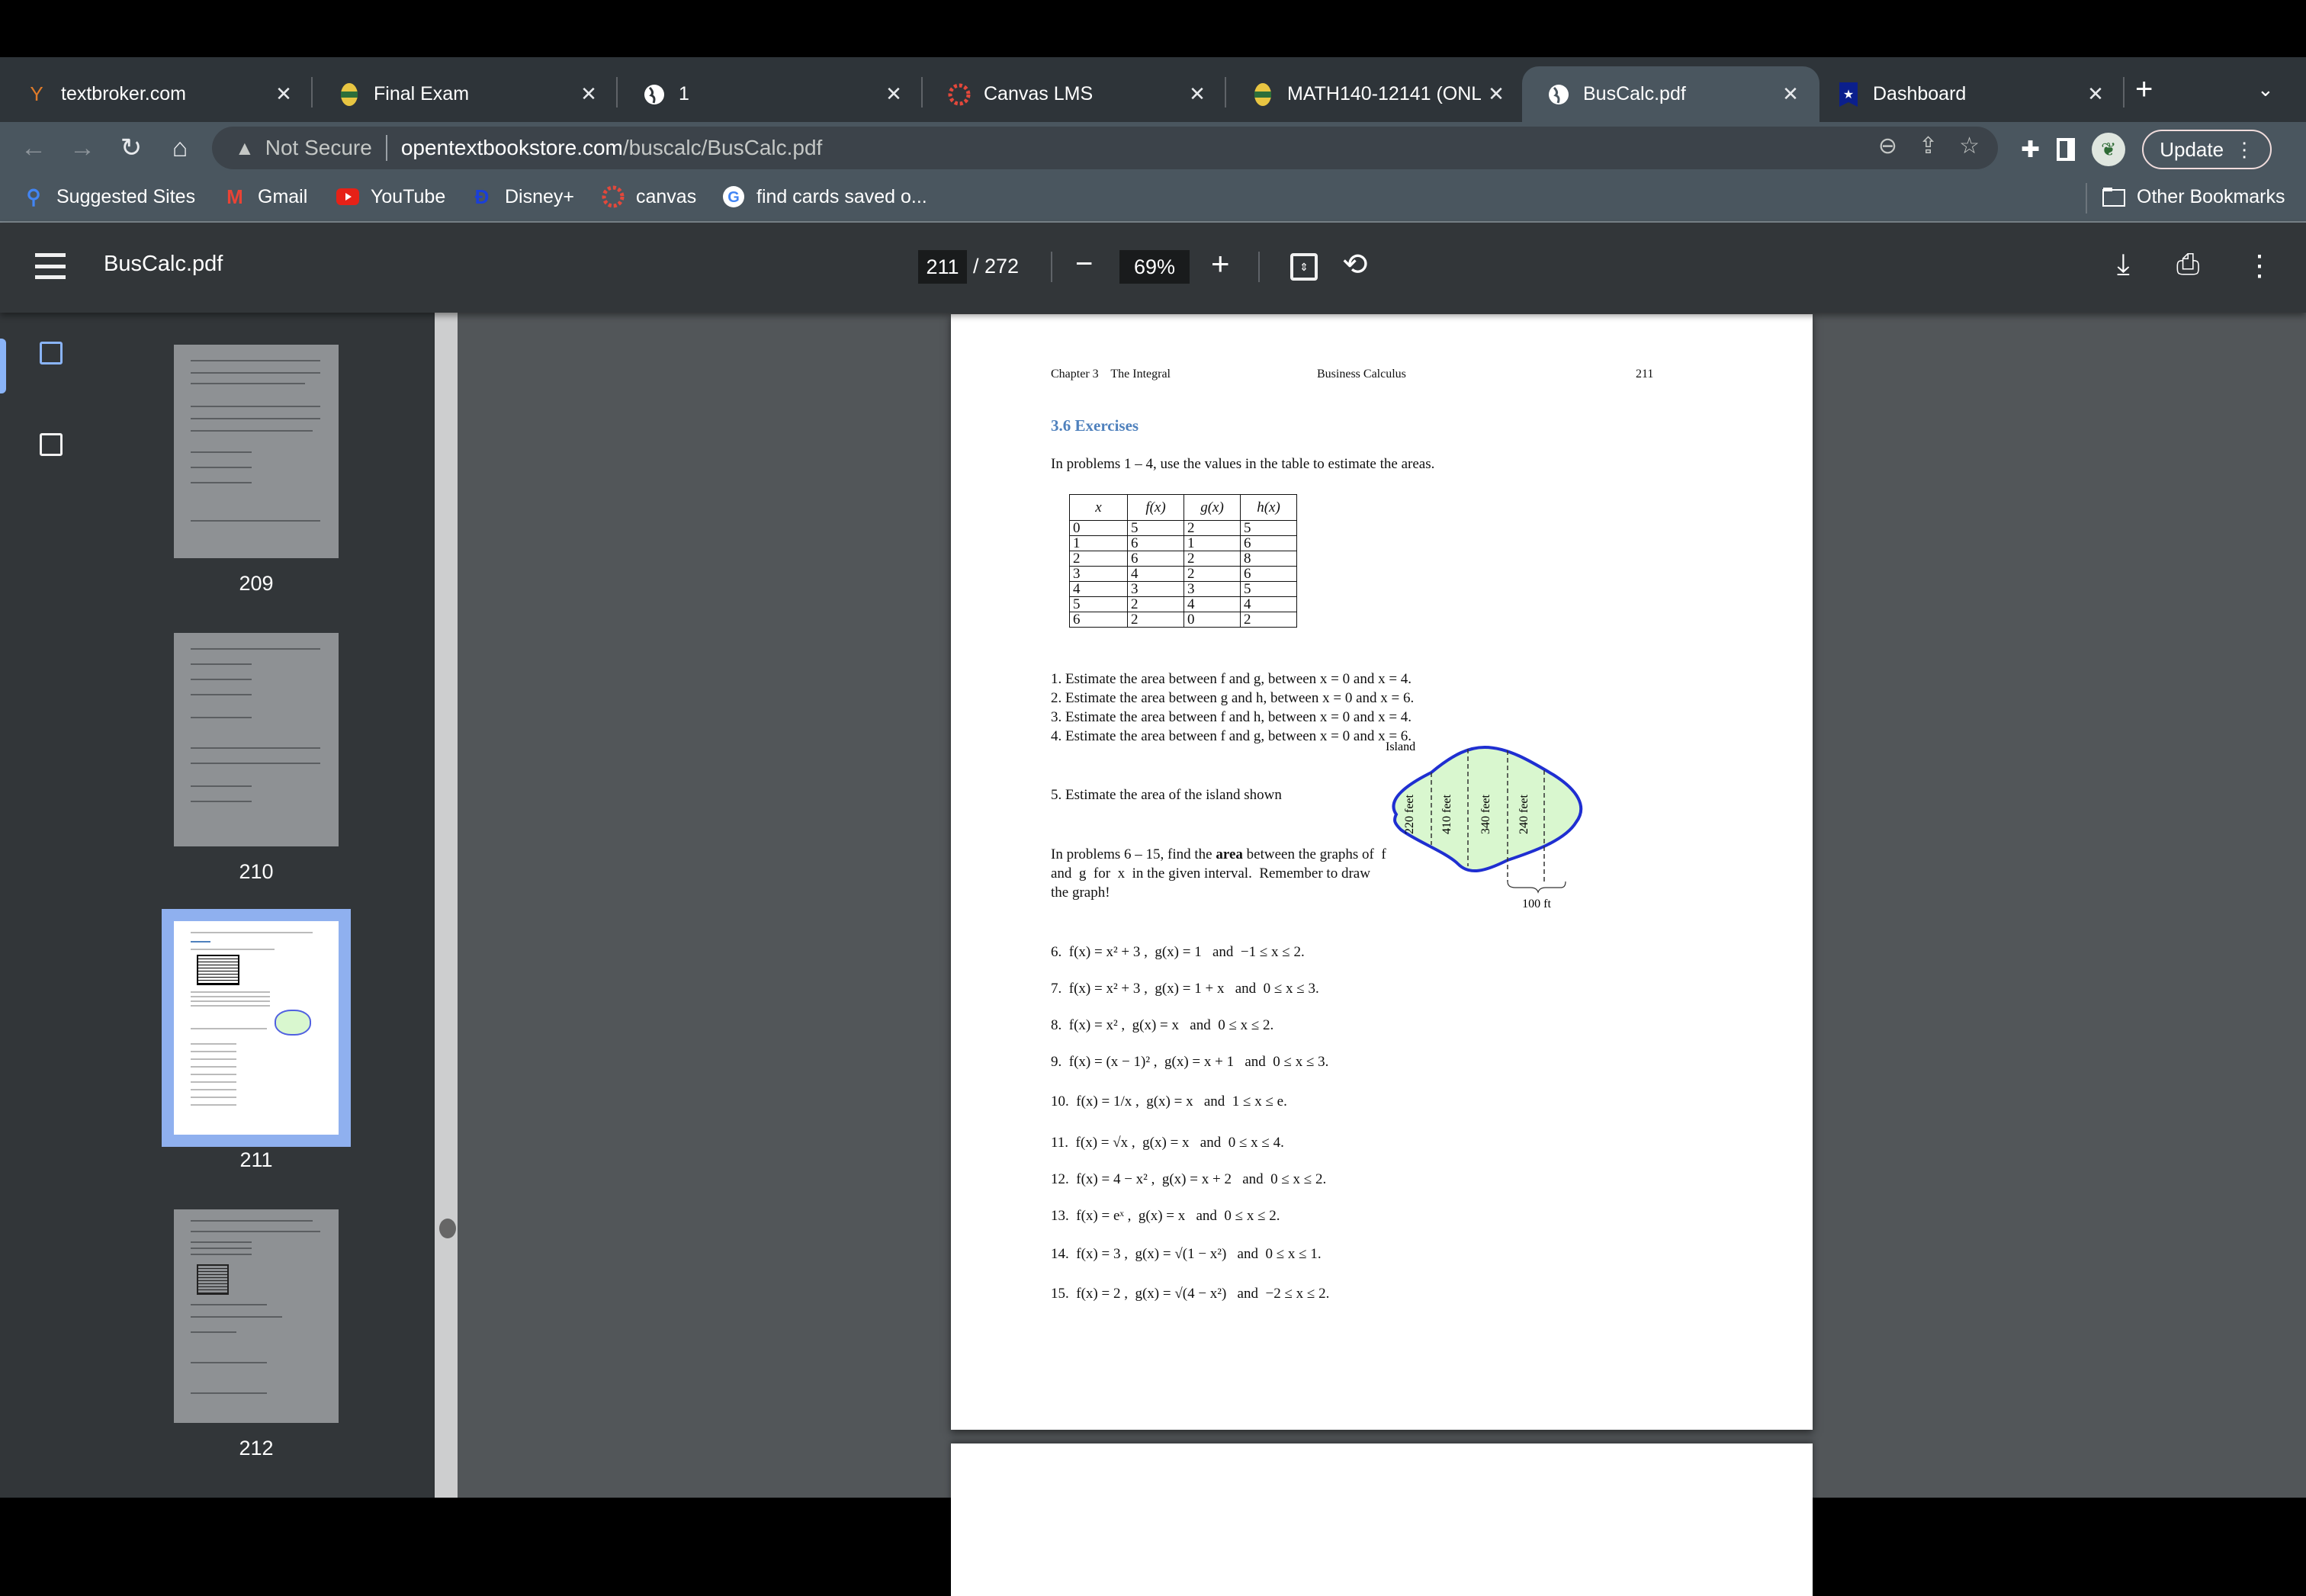 This screenshot has height=1596, width=2306. I want to click on zoom-out-icon: ⊖, so click(1887, 146).